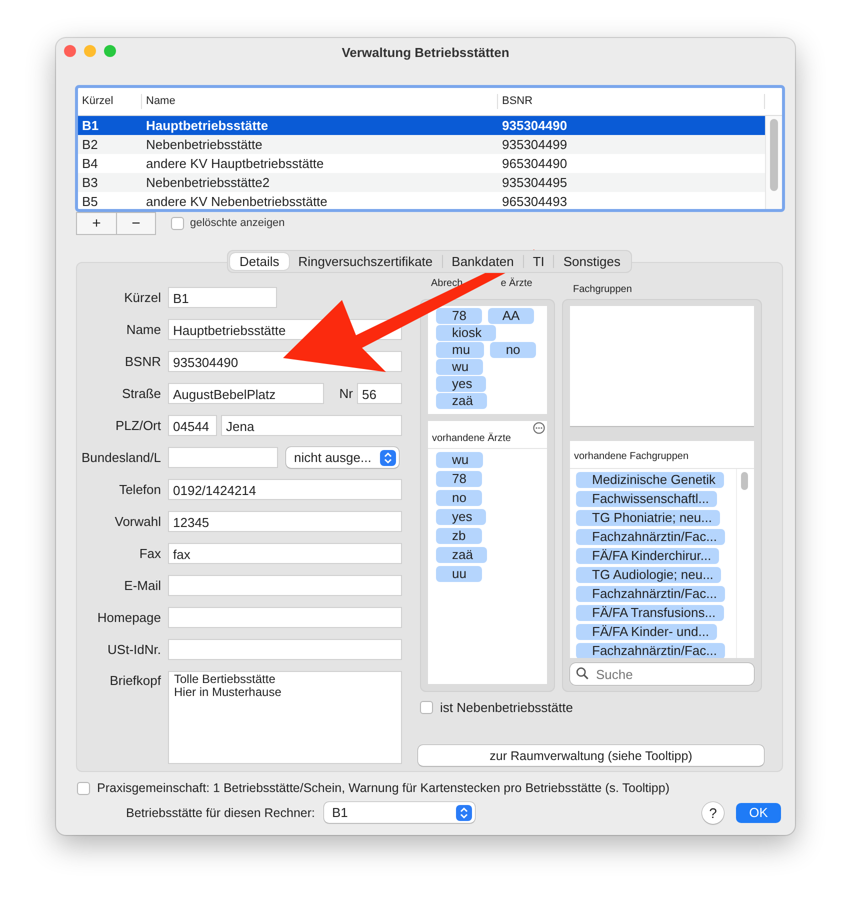 This screenshot has height=910, width=851. Describe the element at coordinates (662, 674) in the screenshot. I see `search-field: Suche` at that location.